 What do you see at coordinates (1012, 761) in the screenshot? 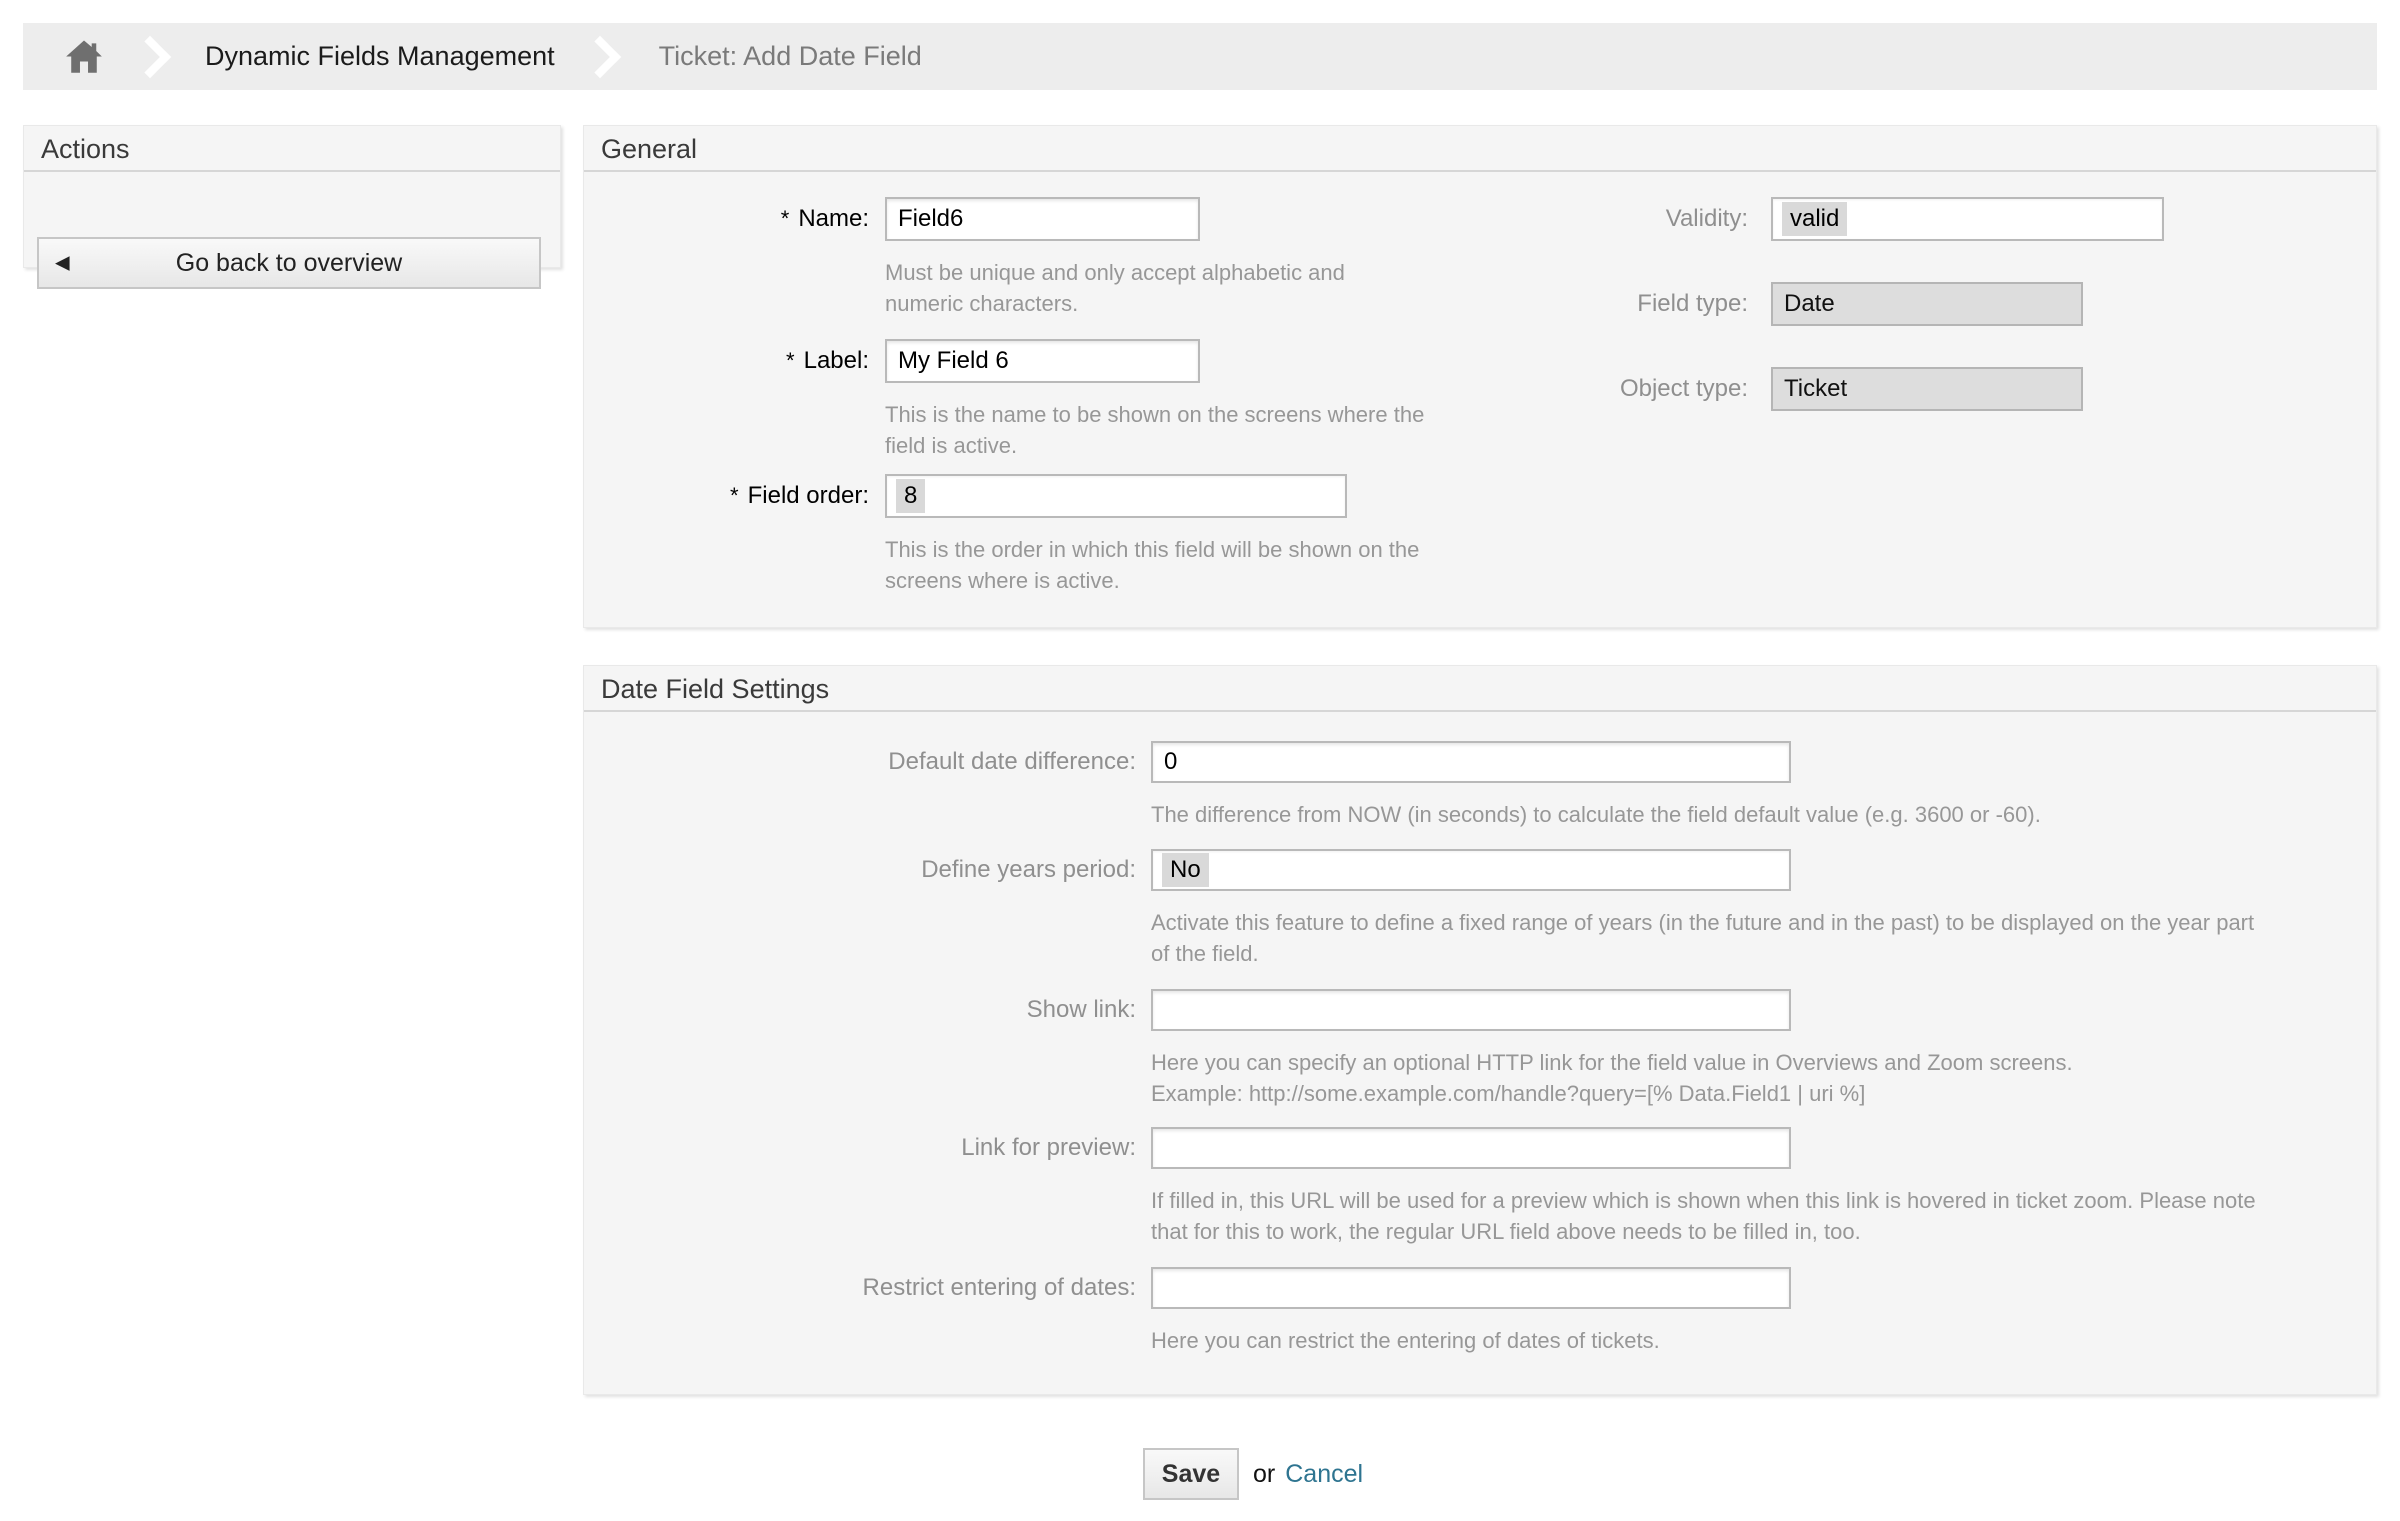
I see `default-date-difference-label: Default date difference:` at bounding box center [1012, 761].